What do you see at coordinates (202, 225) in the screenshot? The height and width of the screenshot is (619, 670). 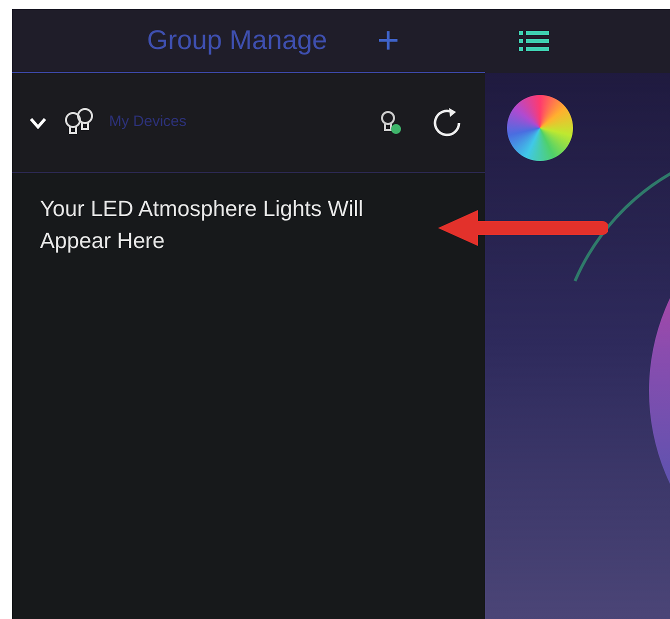 I see `empty-message: Your LED Atmosphere Lights Will Appear Here` at bounding box center [202, 225].